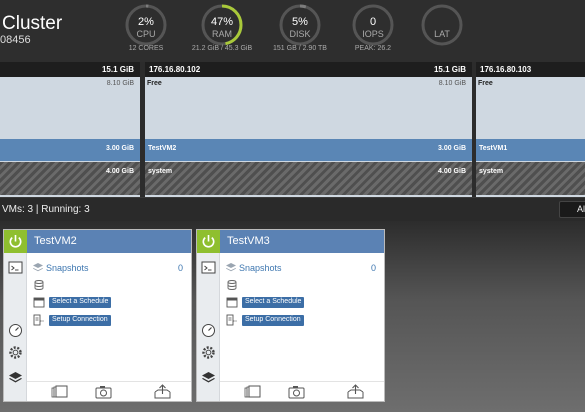 The width and height of the screenshot is (585, 412). I want to click on vm-filter-dropdown: Al, so click(572, 209).